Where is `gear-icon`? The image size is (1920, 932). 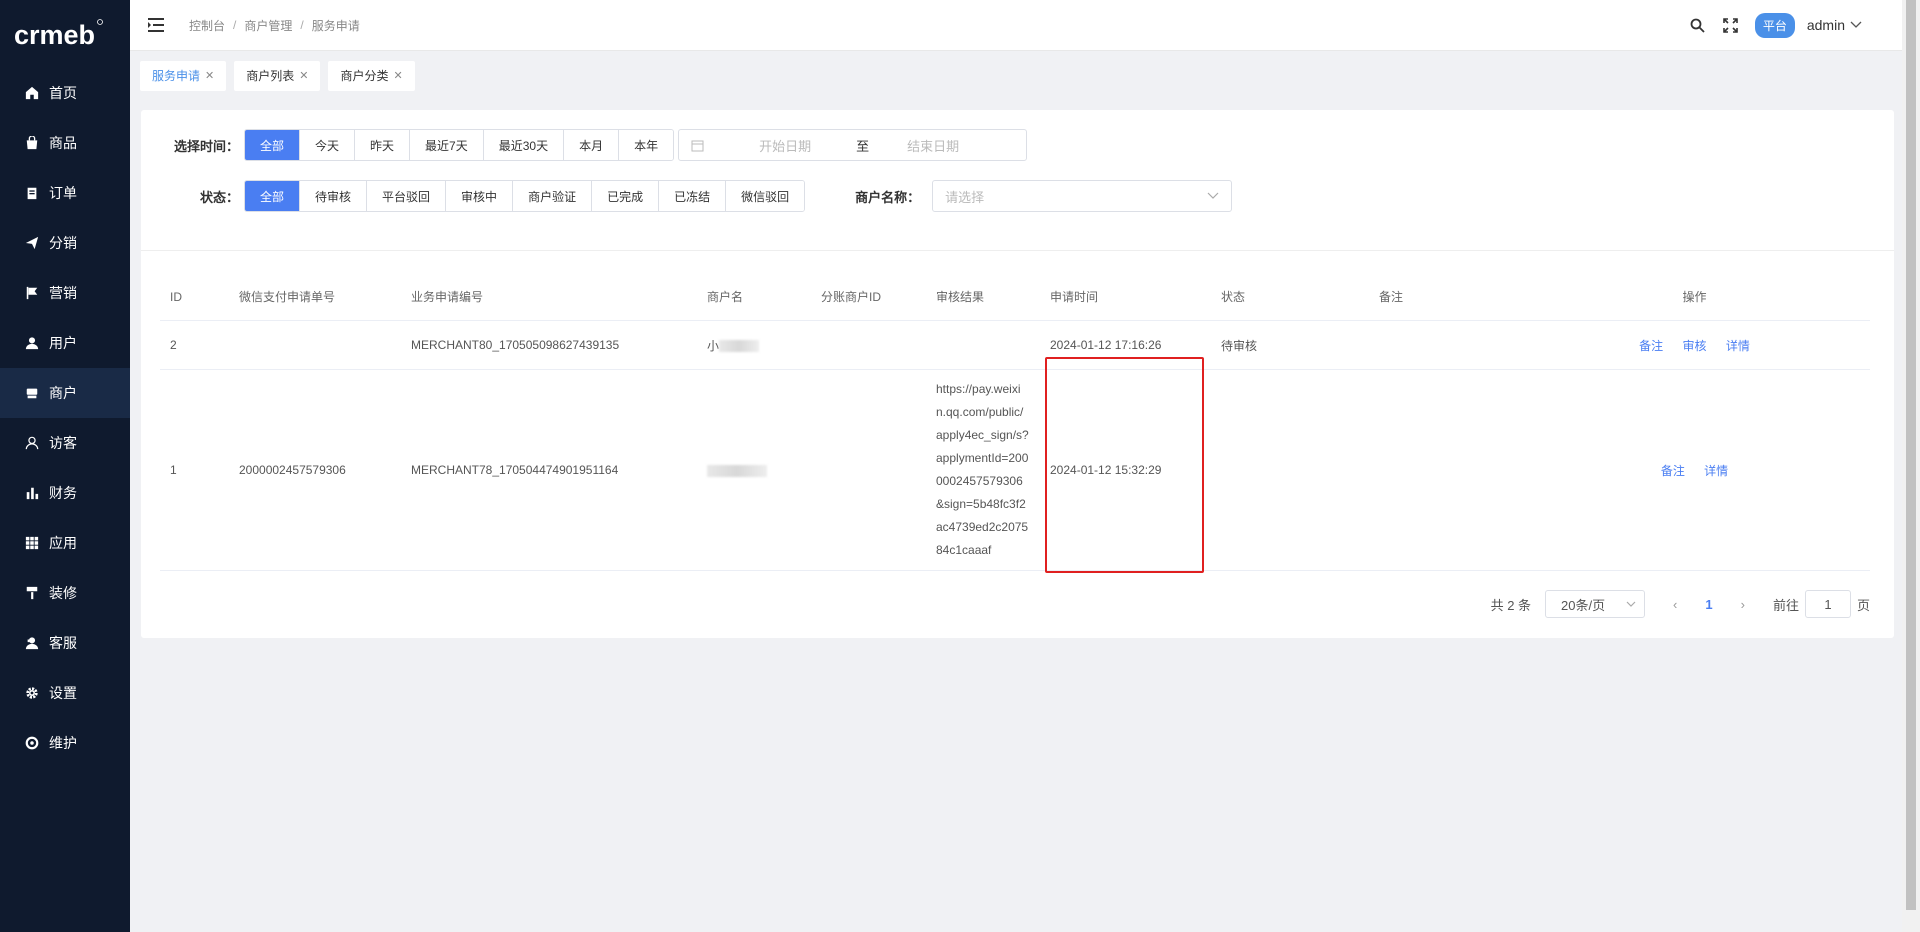
gear-icon is located at coordinates (32, 693).